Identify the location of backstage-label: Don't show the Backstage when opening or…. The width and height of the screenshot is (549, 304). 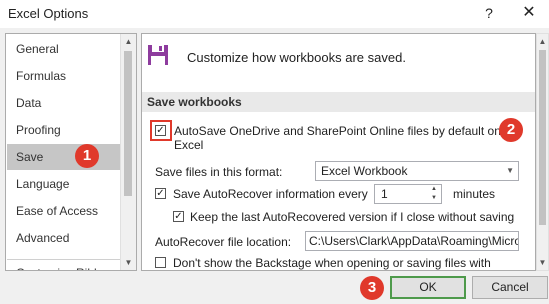
(332, 263).